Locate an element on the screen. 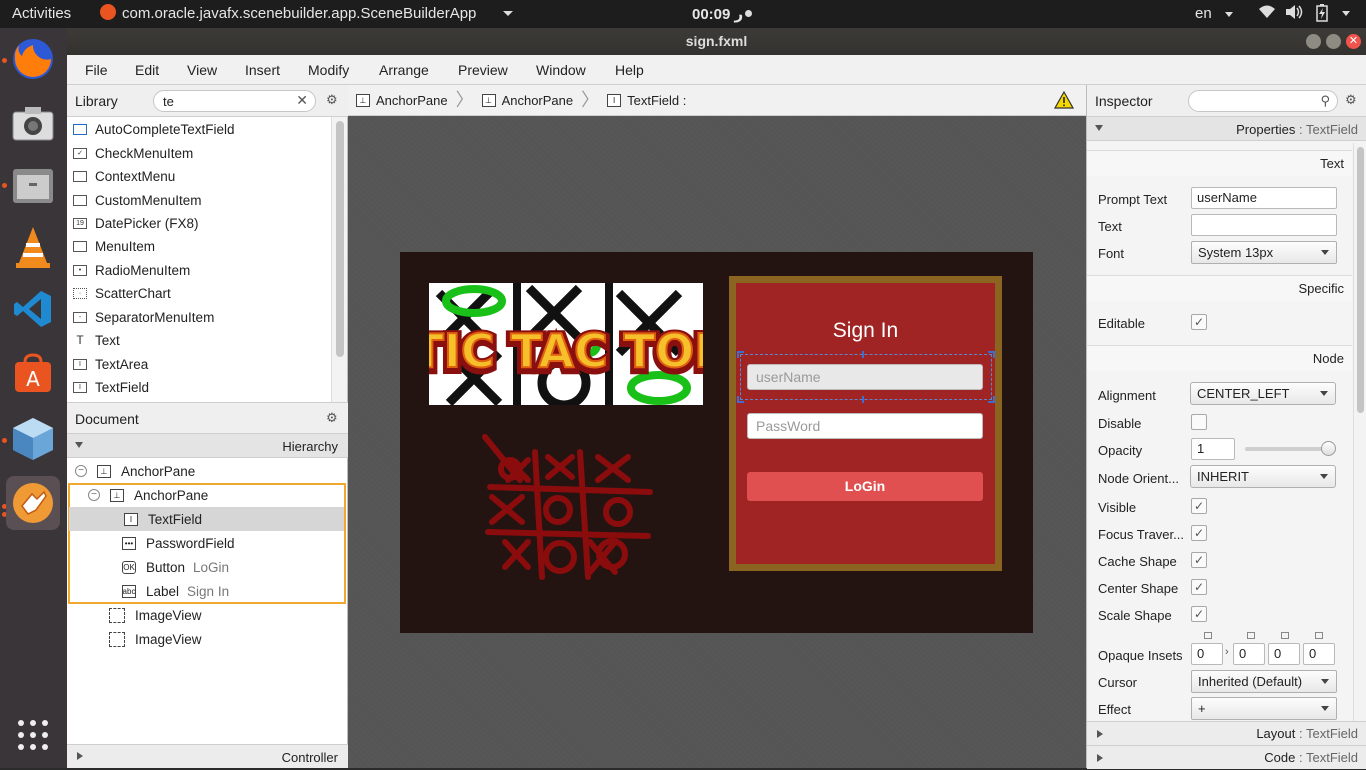 The height and width of the screenshot is (770, 1366). editable-checkbox: ✓ is located at coordinates (1199, 322).